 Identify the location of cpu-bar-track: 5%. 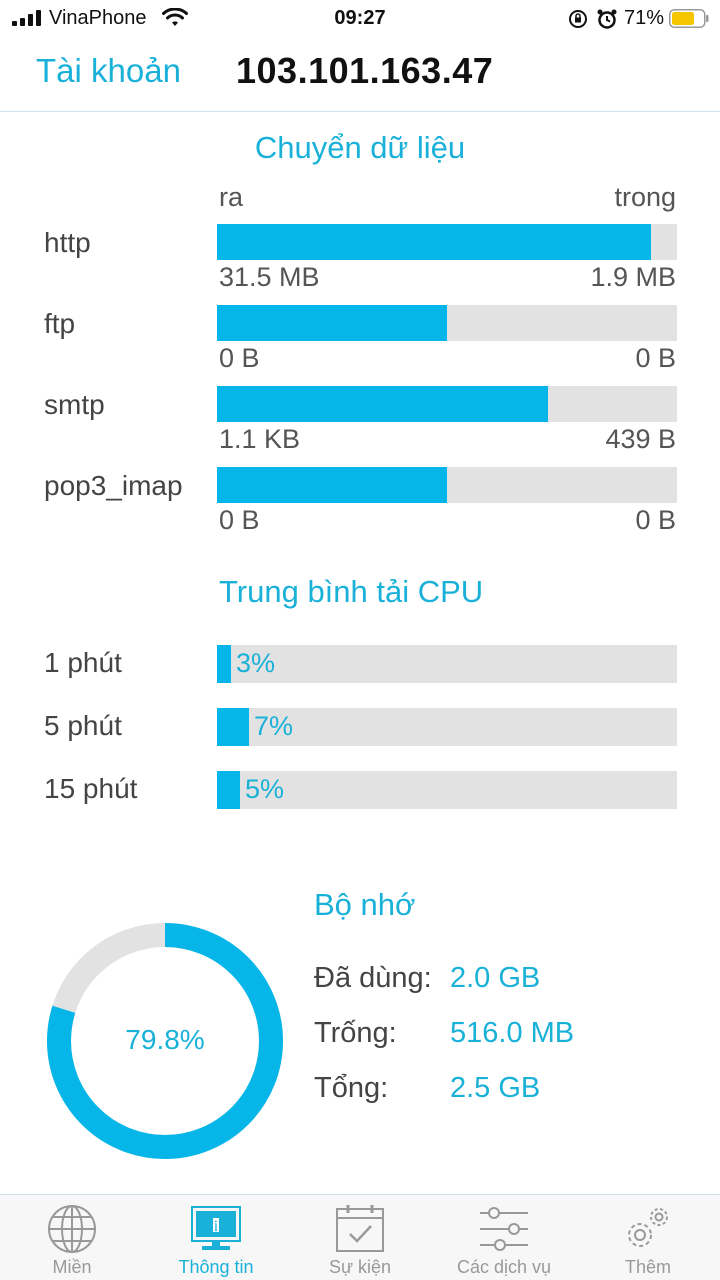
(447, 790).